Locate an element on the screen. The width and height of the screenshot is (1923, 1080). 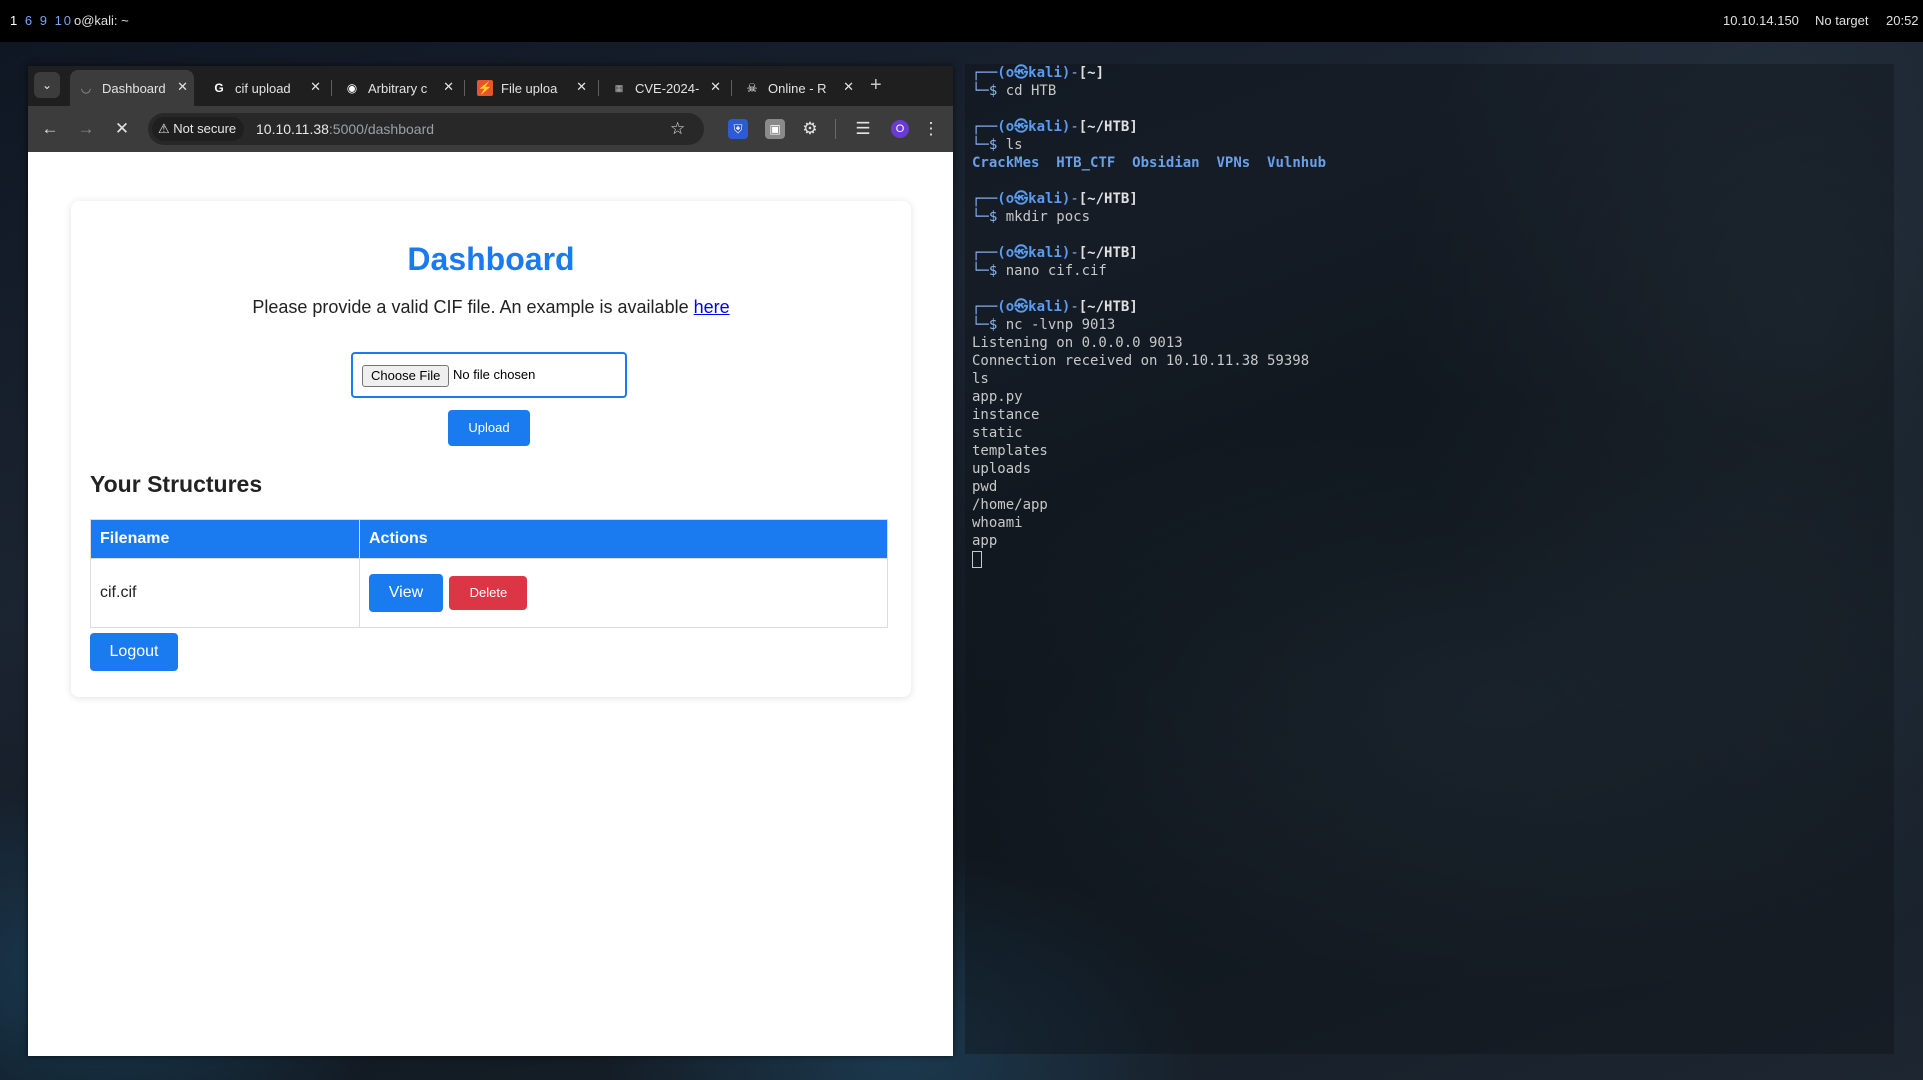
workspace-1: 1 is located at coordinates (14, 20).